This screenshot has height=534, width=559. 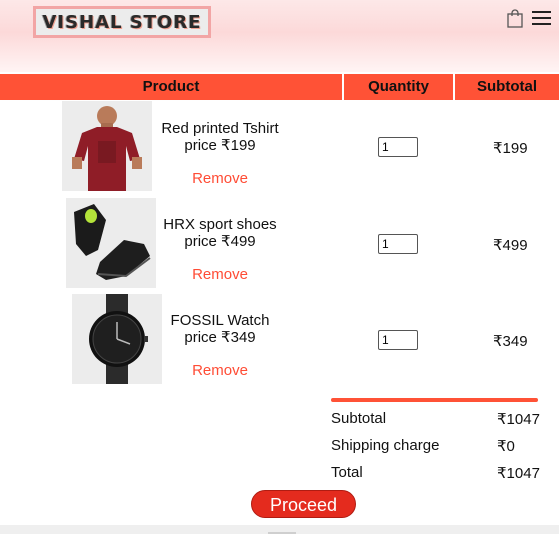 I want to click on row-subtotal: ₹199, so click(x=510, y=148).